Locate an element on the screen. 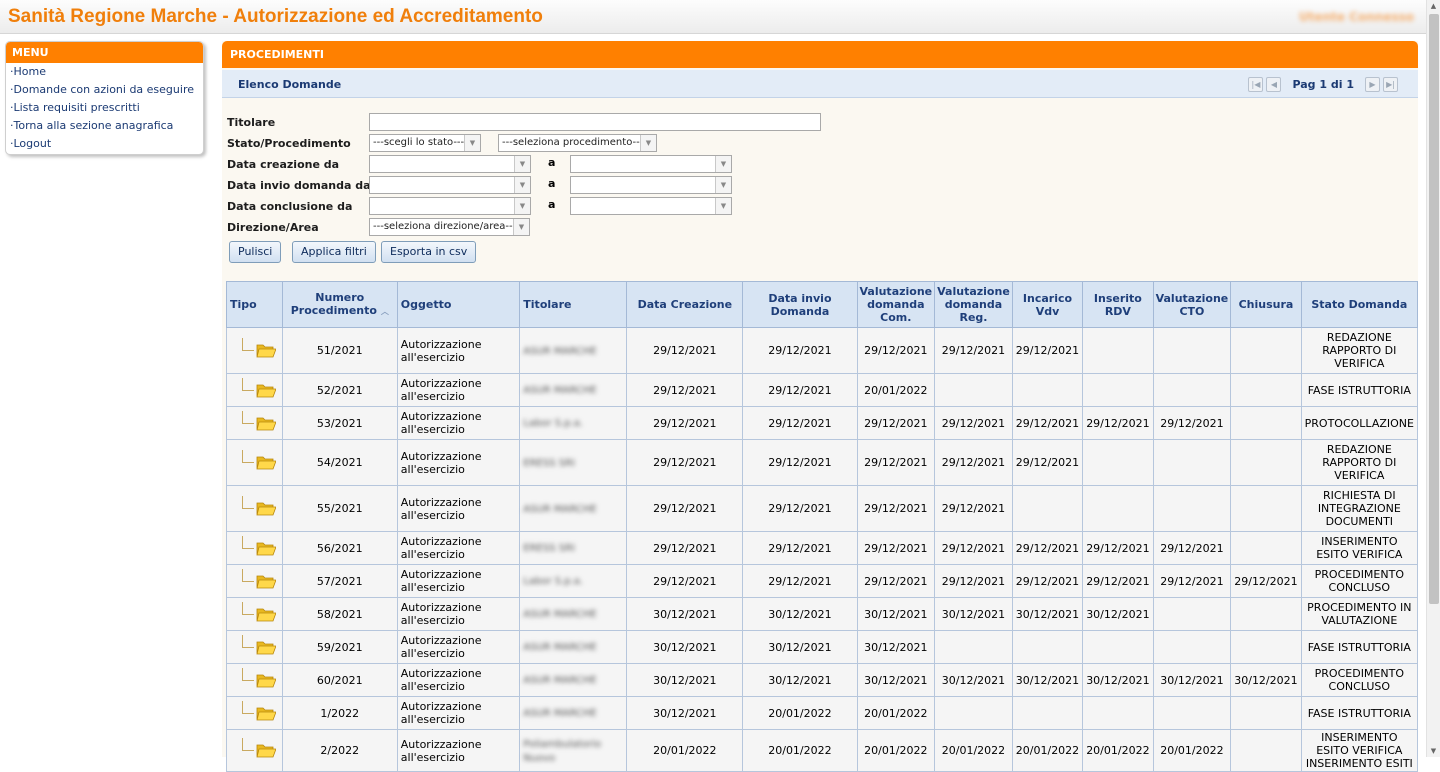 This screenshot has height=772, width=1440. page-scrollbar: ▲ ▼ is located at coordinates (1433, 378).